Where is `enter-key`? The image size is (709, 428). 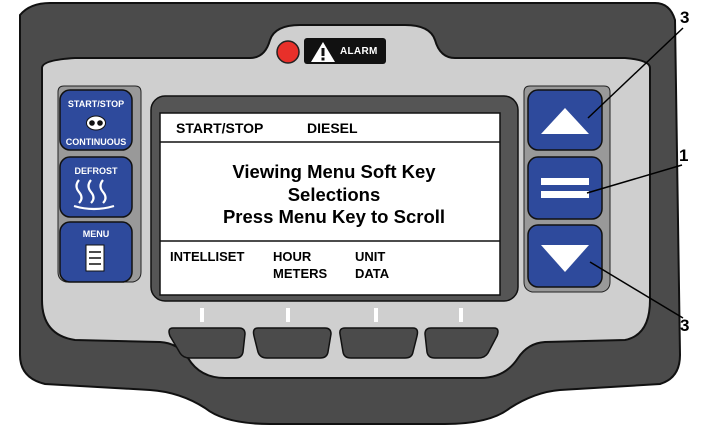 enter-key is located at coordinates (565, 188).